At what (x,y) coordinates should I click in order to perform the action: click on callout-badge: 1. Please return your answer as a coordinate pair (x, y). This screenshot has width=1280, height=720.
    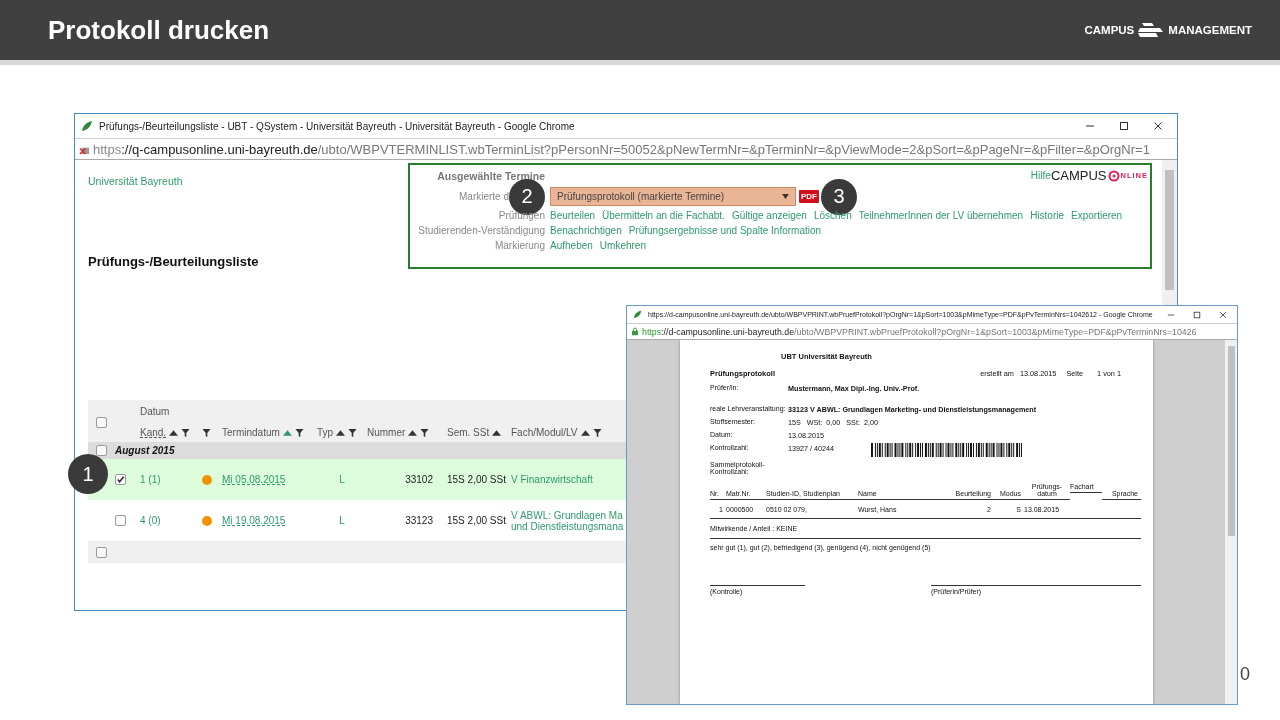
    Looking at the image, I should click on (88, 474).